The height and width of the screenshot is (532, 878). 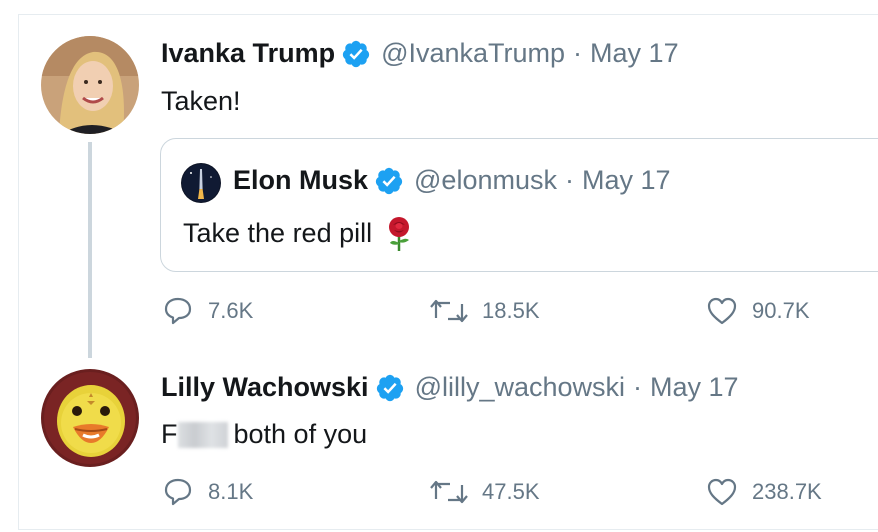 I want to click on reply-button: 7.6K, so click(x=207, y=311).